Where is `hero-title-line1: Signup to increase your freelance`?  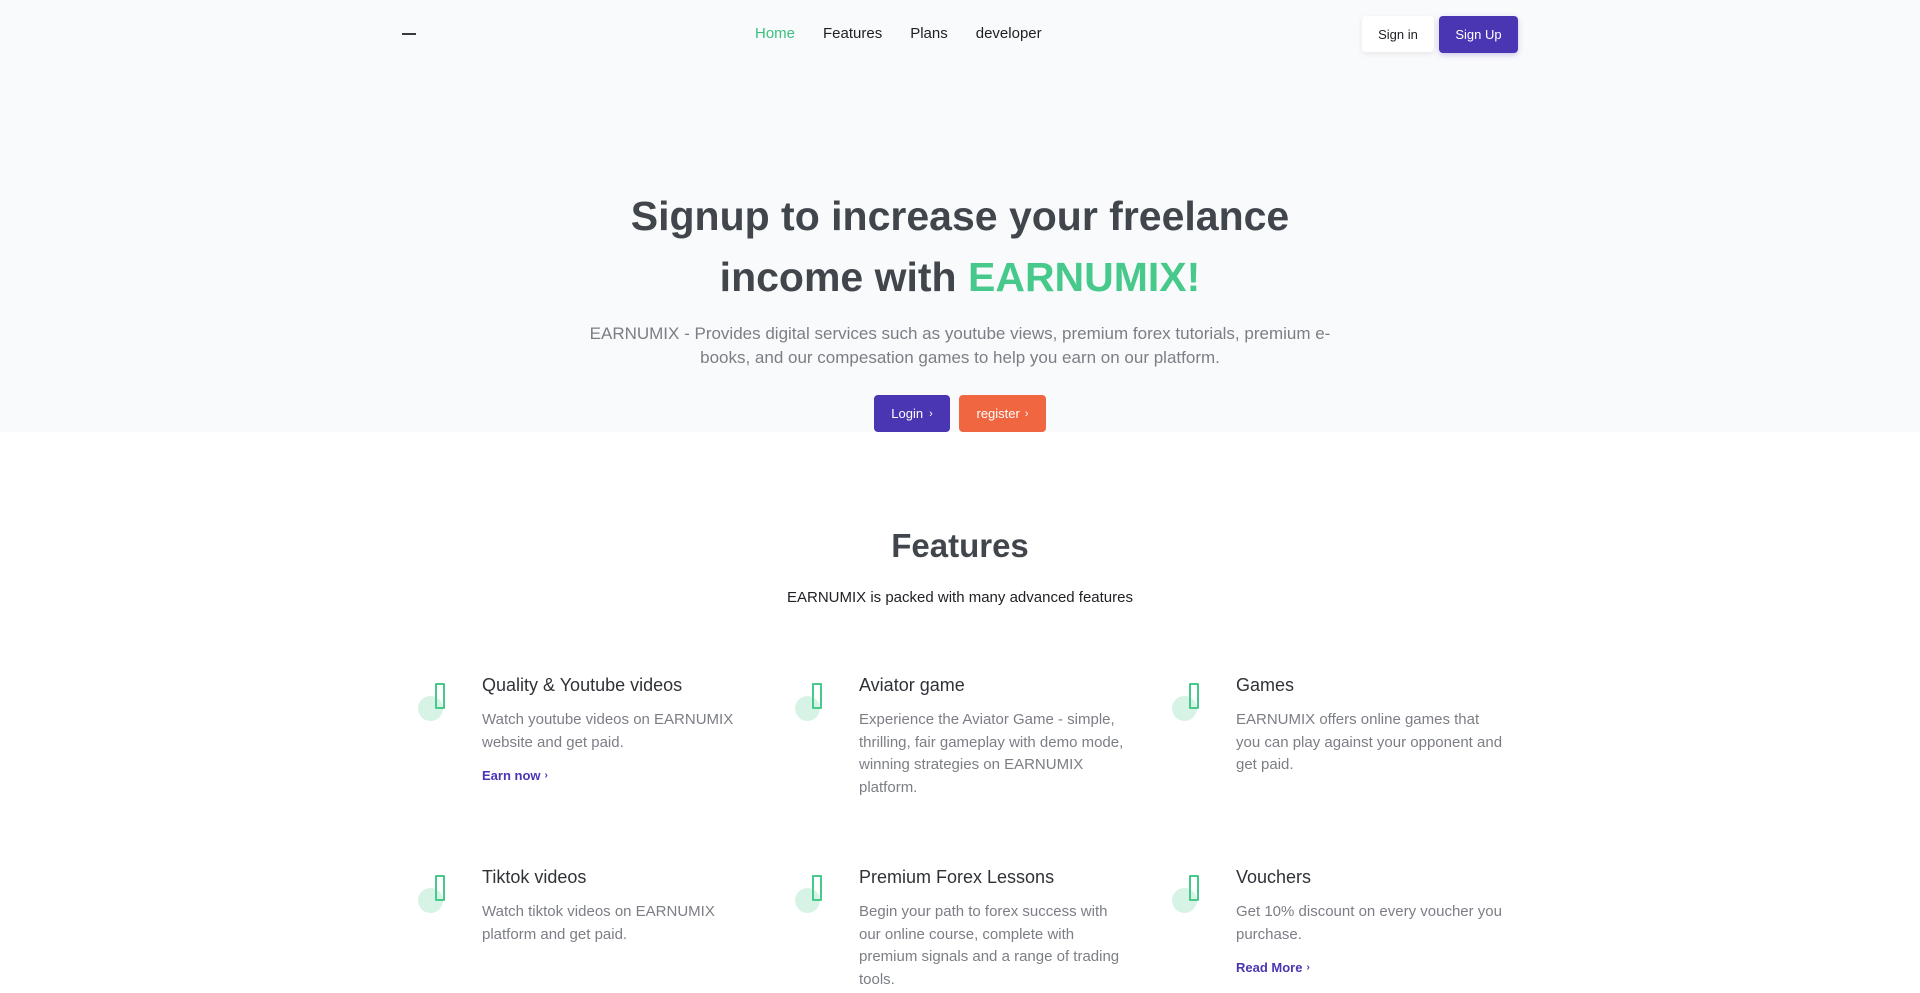 hero-title-line1: Signup to increase your freelance is located at coordinates (960, 216).